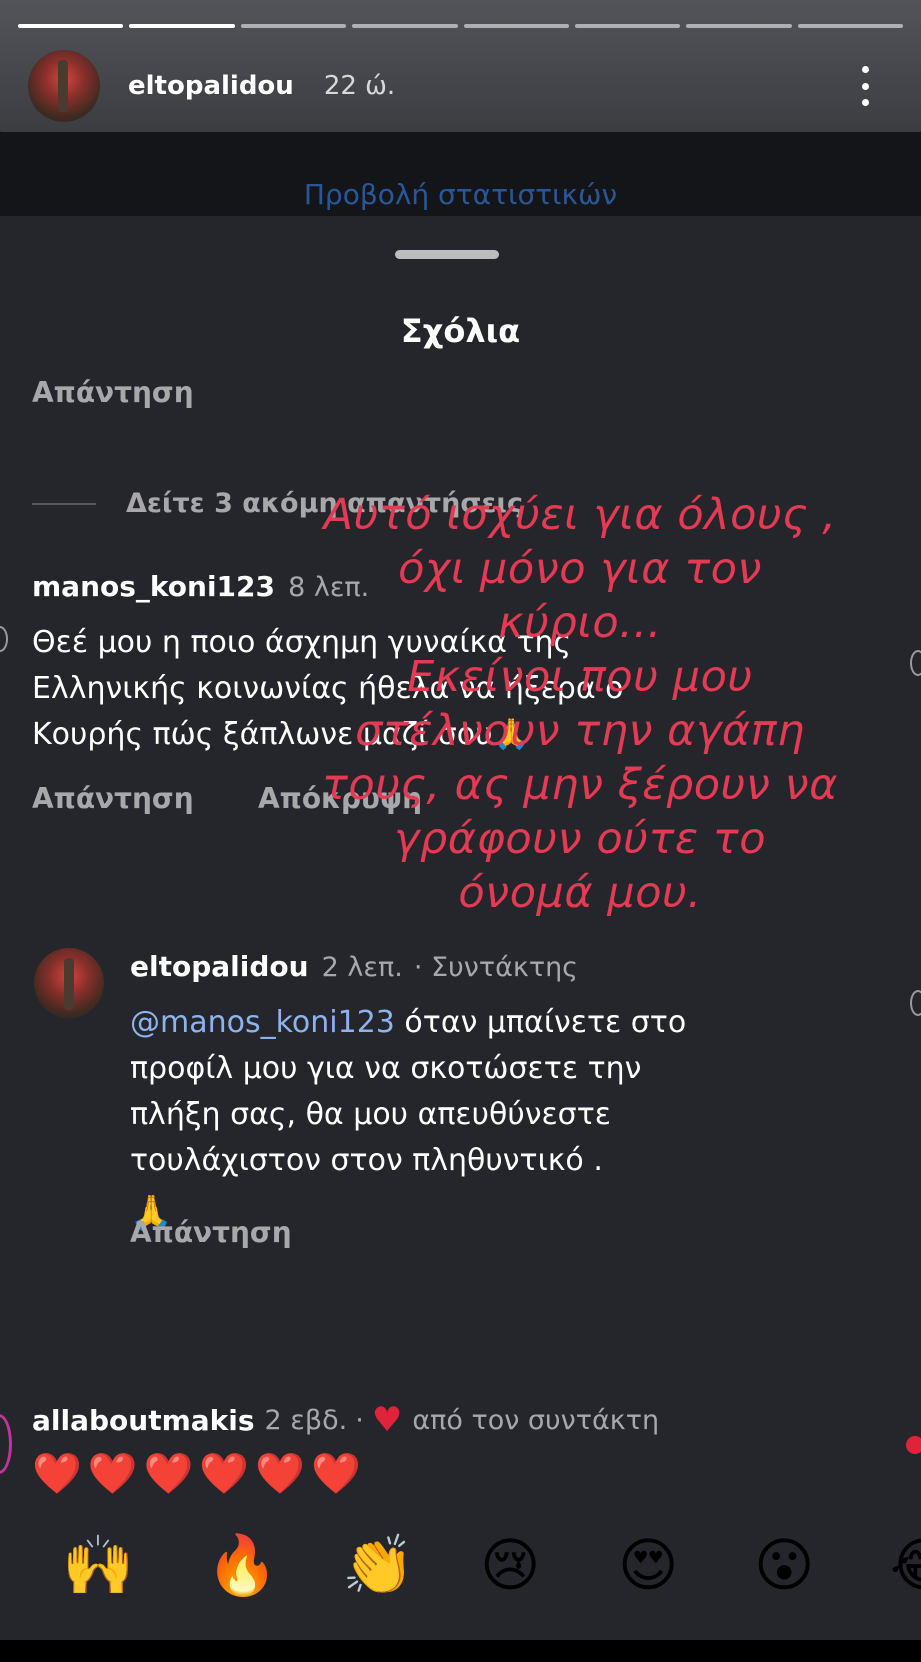 This screenshot has width=921, height=1662. I want to click on mention-link: @manos_koni123, so click(262, 1022).